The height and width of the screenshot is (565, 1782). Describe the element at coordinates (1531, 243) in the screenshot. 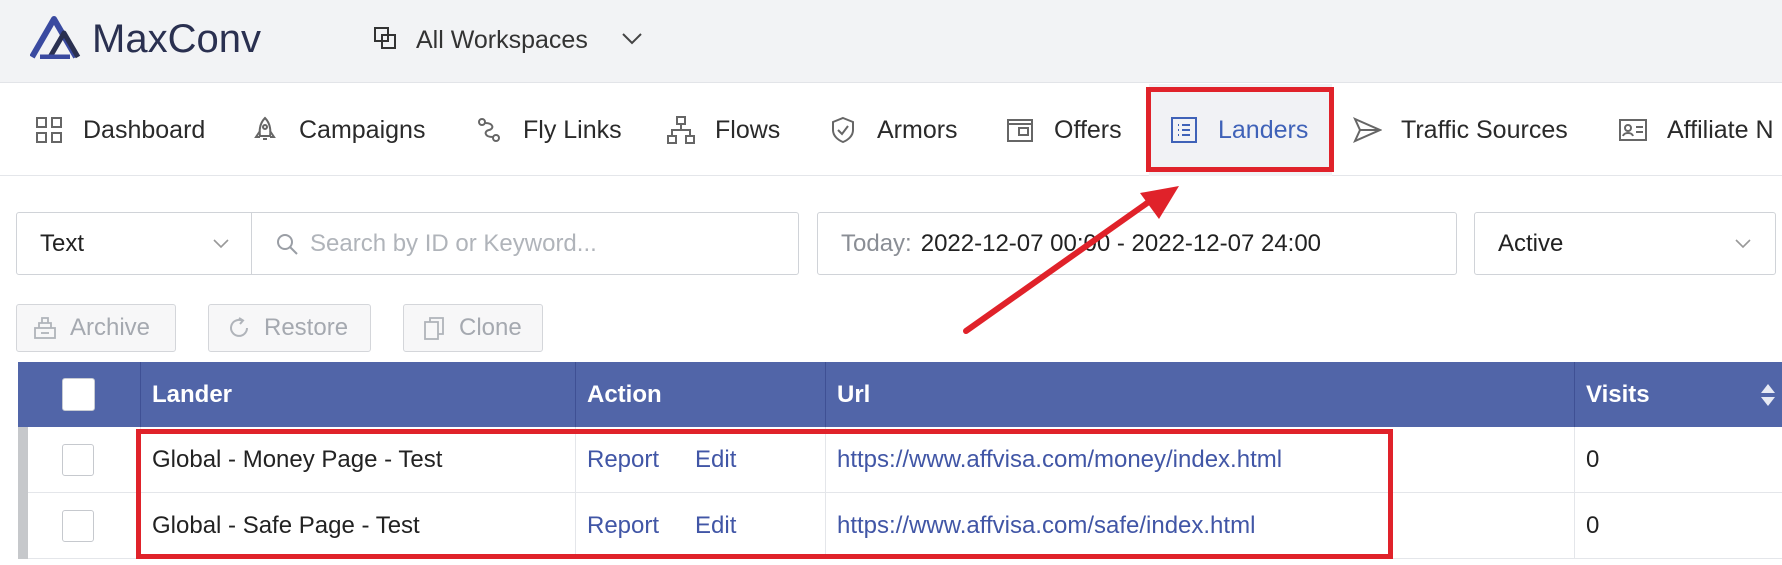

I see `status-select-value: Active` at that location.